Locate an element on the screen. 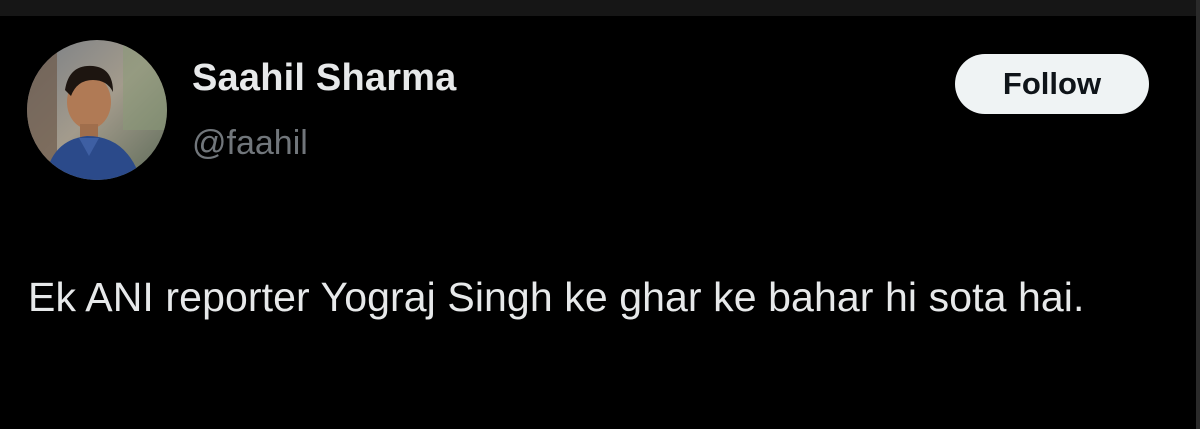 The width and height of the screenshot is (1200, 429). author-handle: @faahil is located at coordinates (250, 143).